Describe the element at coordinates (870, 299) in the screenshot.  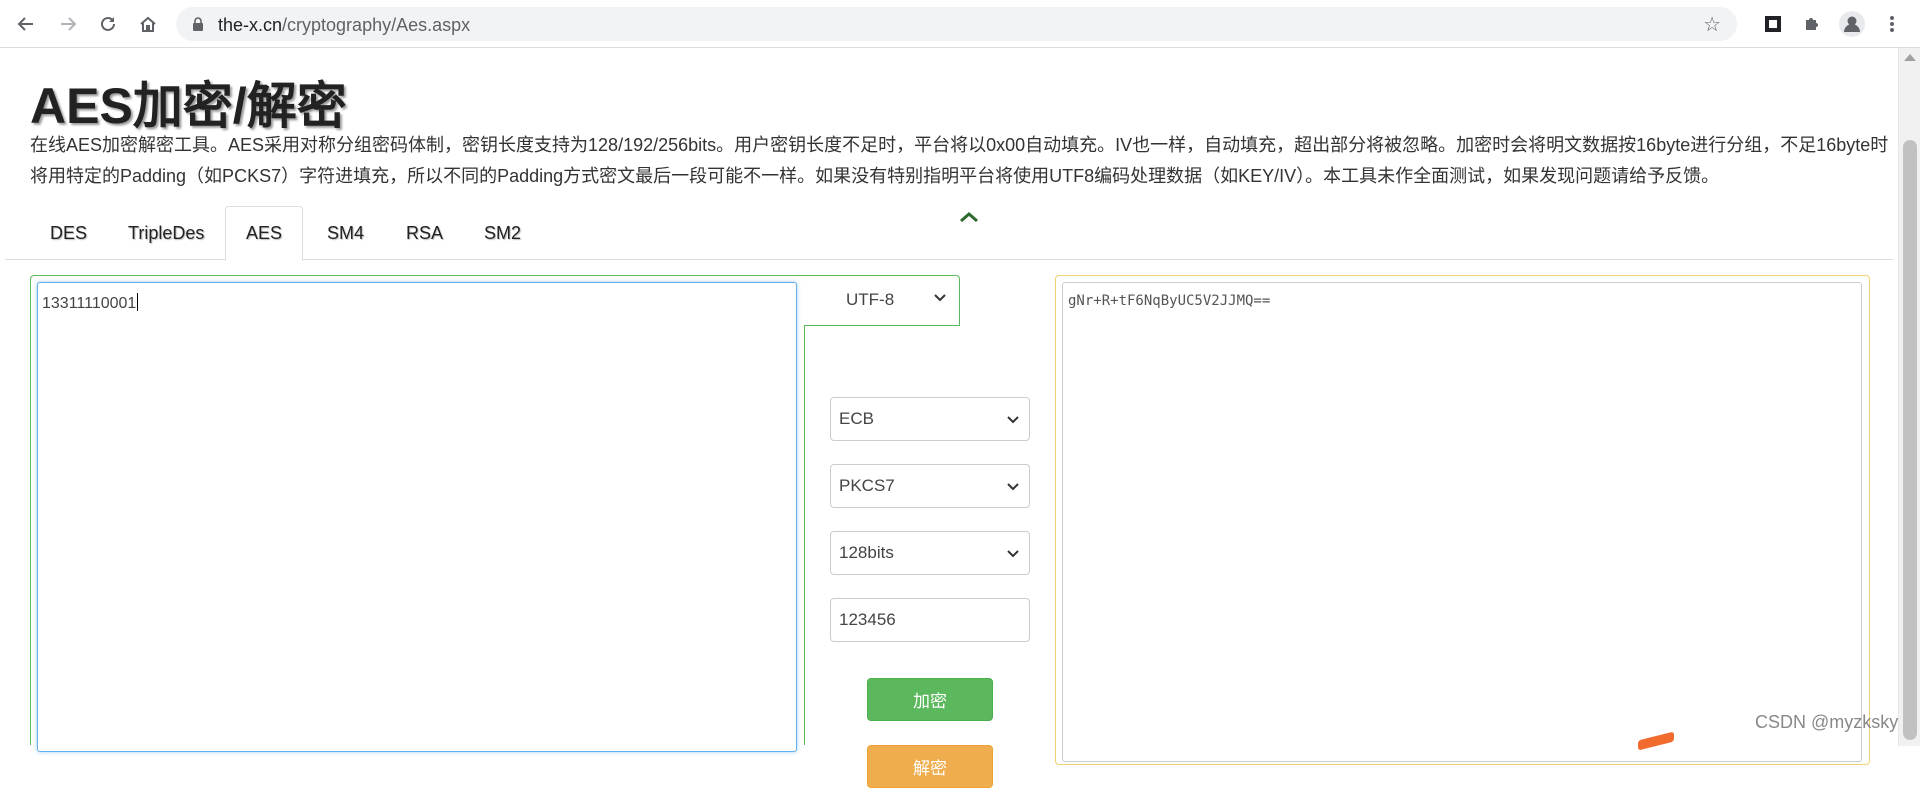
I see `encoding-value: UTF-8` at that location.